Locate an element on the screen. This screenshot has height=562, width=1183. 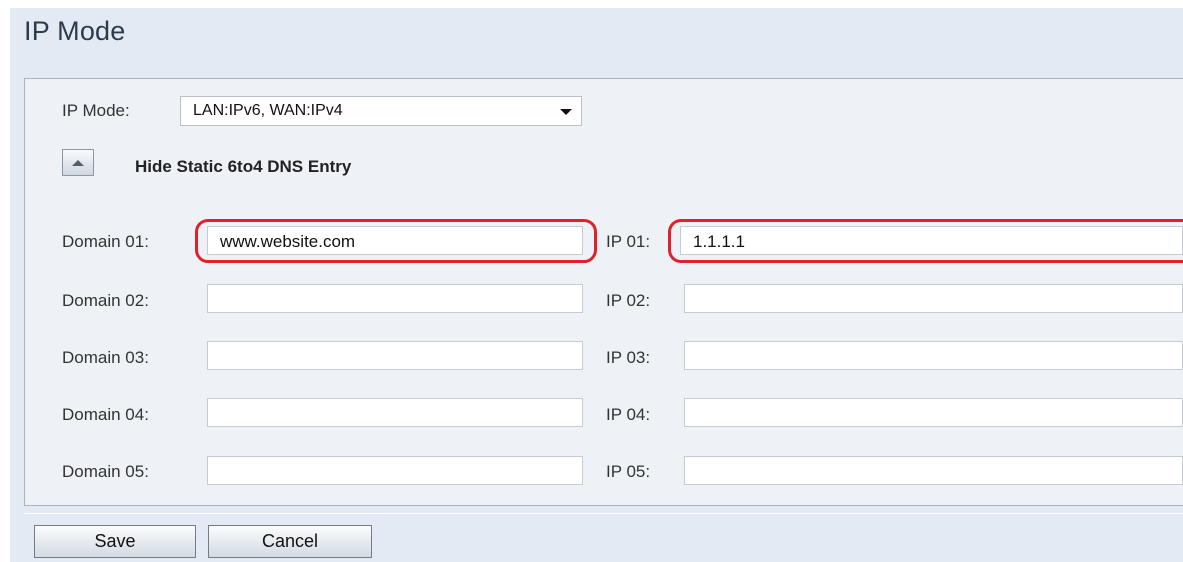
cancel-button: Cancel is located at coordinates (290, 541).